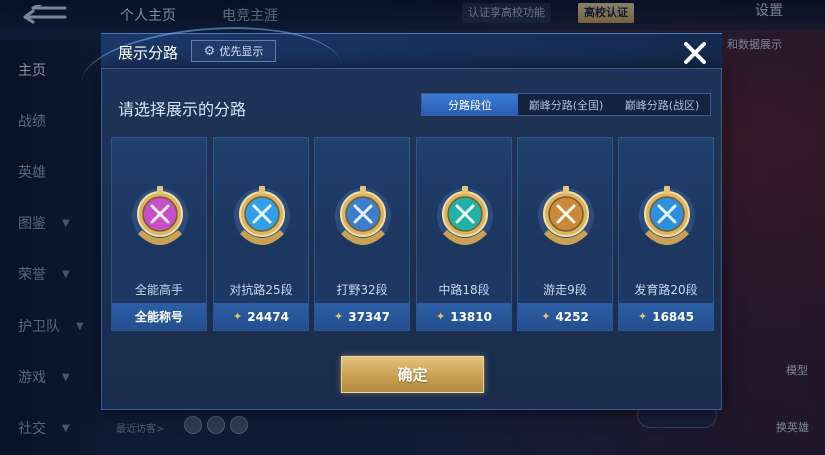 The image size is (825, 455). What do you see at coordinates (362, 290) in the screenshot?
I see `lane-rank-label: 打野32段` at bounding box center [362, 290].